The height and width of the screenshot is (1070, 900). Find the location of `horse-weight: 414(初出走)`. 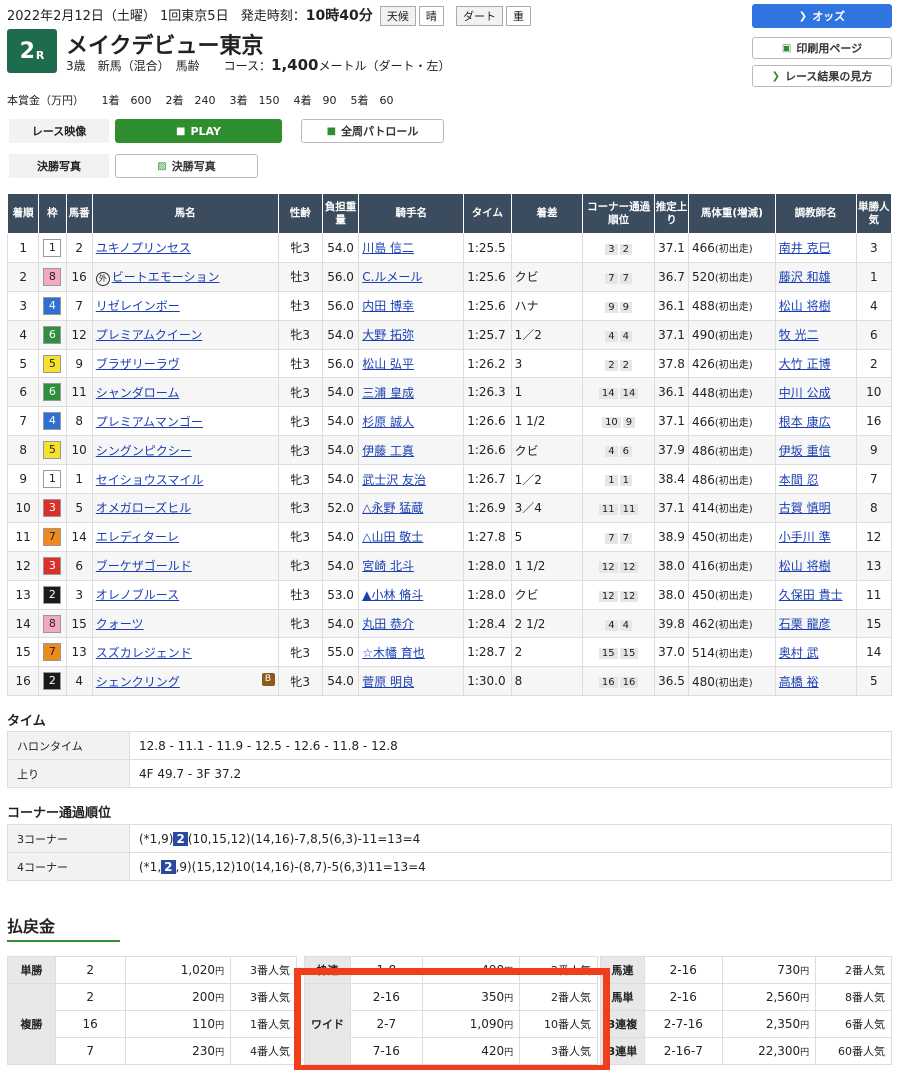

horse-weight: 414(初出走) is located at coordinates (731, 508).